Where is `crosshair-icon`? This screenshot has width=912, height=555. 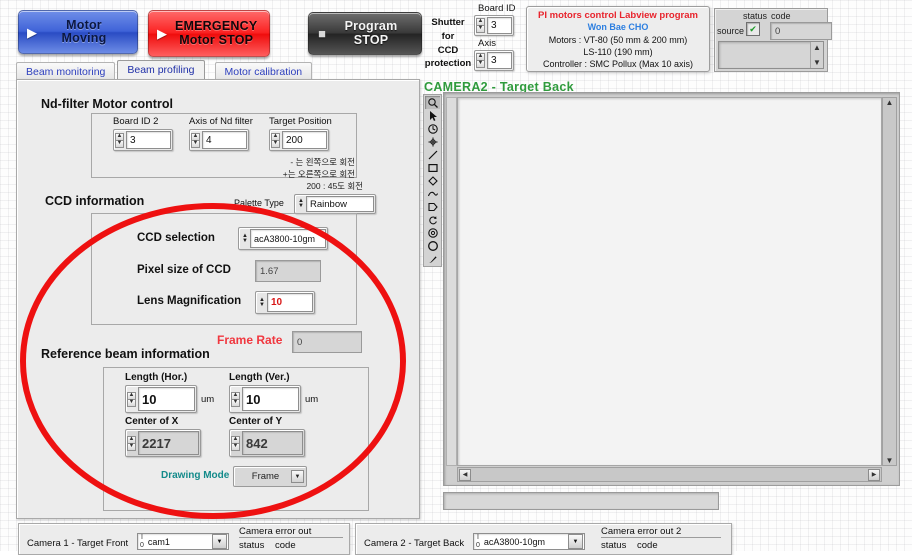 crosshair-icon is located at coordinates (432, 141).